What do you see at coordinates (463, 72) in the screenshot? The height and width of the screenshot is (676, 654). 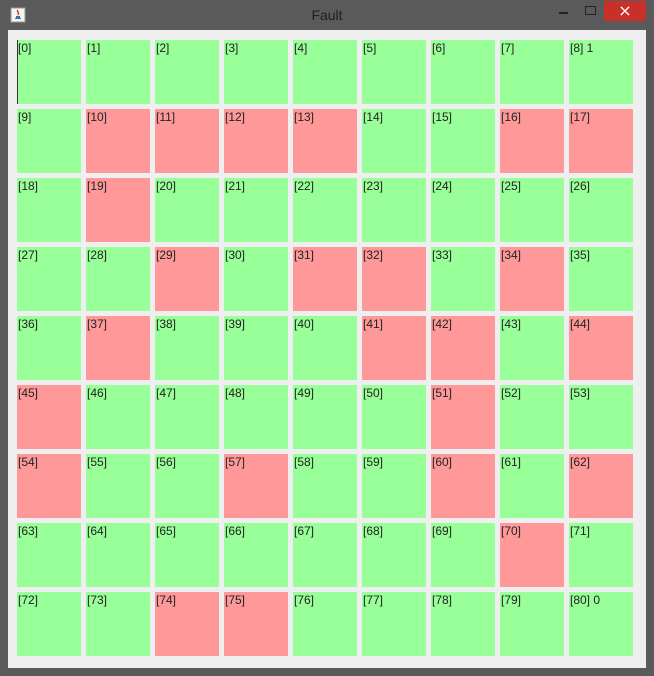 I see `grid-cell: [6]` at bounding box center [463, 72].